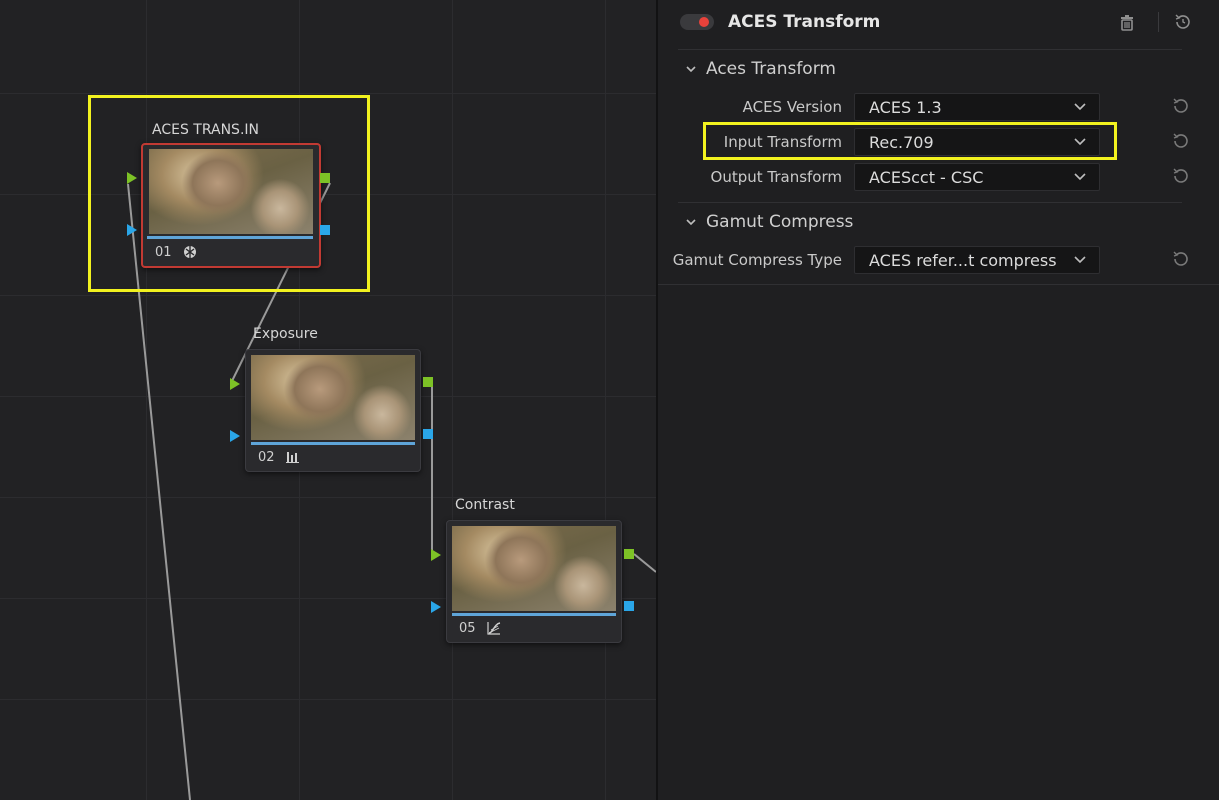  What do you see at coordinates (757, 260) in the screenshot?
I see `gamut-compress-type-label: Gamut Compress Type` at bounding box center [757, 260].